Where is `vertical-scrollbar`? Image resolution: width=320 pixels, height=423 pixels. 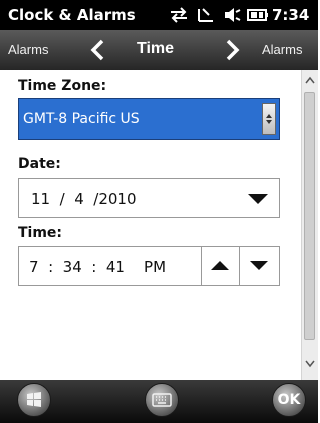
vertical-scrollbar is located at coordinates (309, 225).